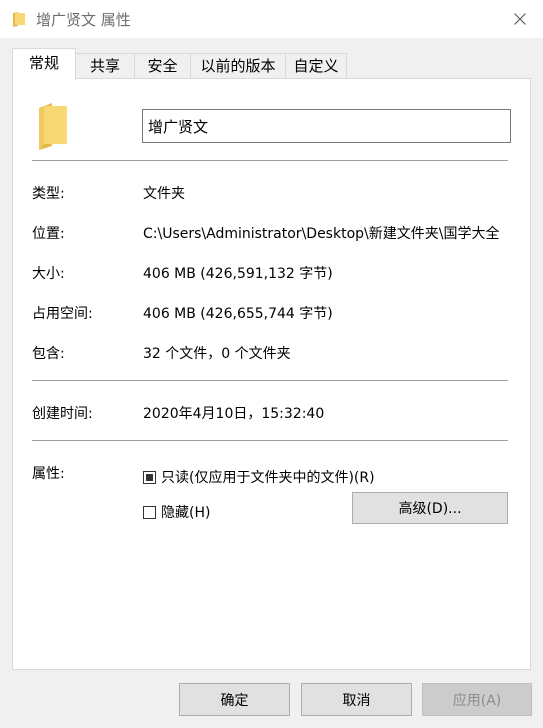 The width and height of the screenshot is (543, 728). What do you see at coordinates (238, 314) in the screenshot?
I see `size-on-disk-value: 406 MB (426,655,744 字节)` at bounding box center [238, 314].